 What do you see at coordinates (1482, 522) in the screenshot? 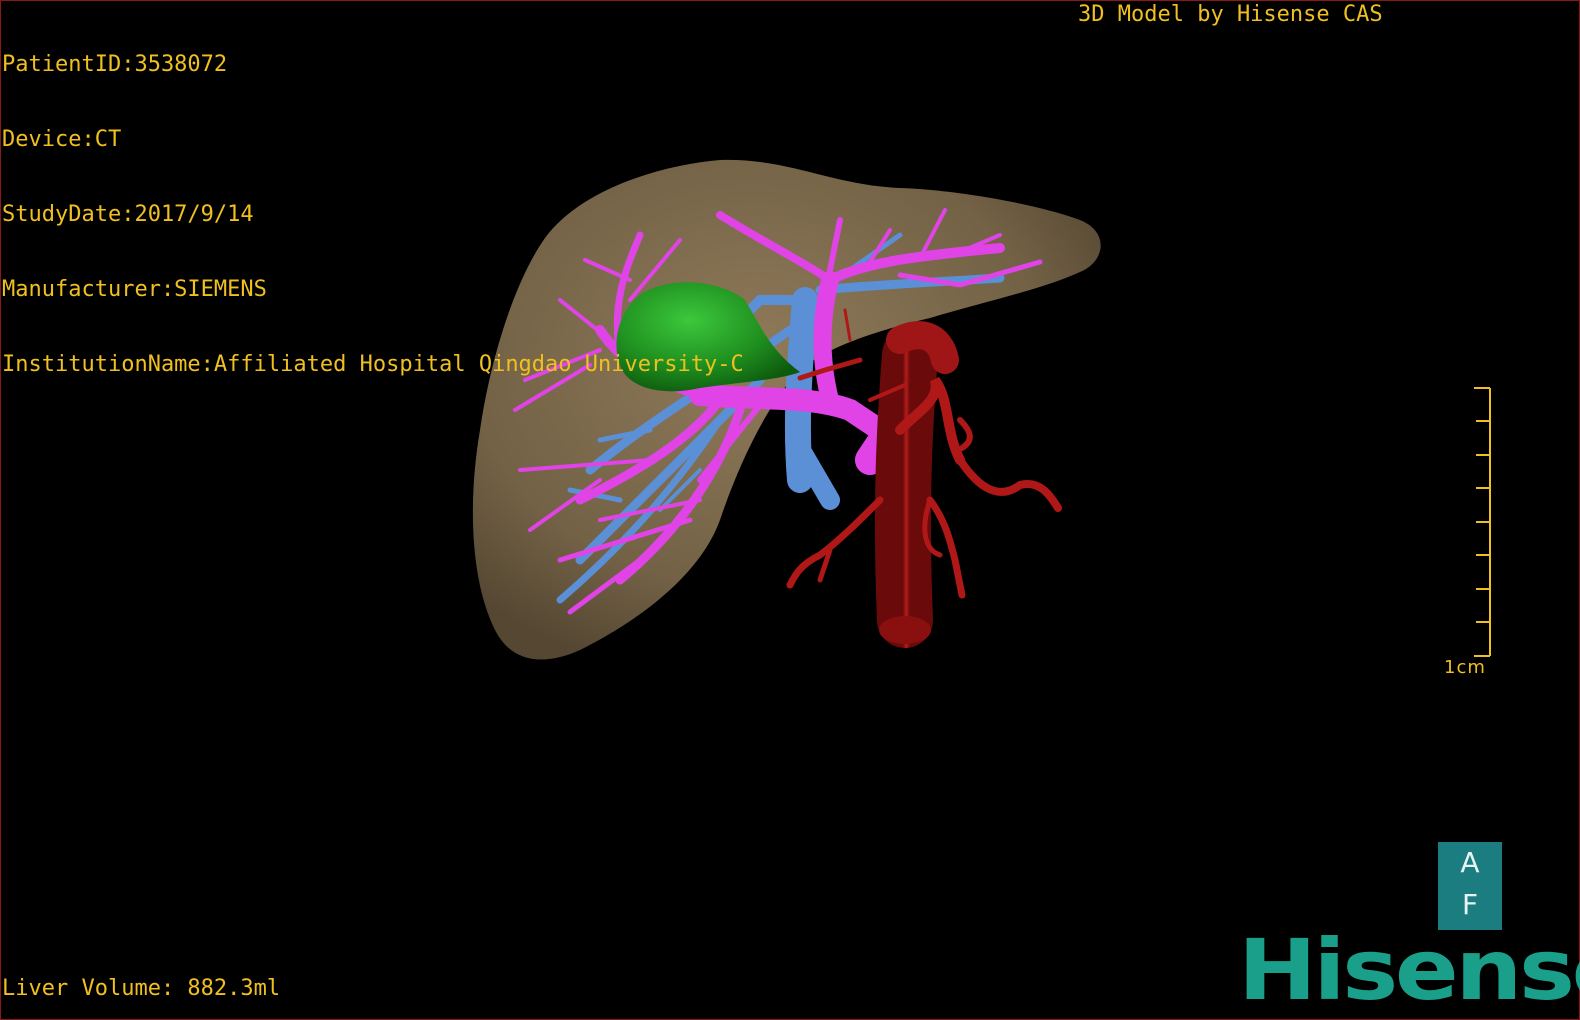
I see `scale-bar` at bounding box center [1482, 522].